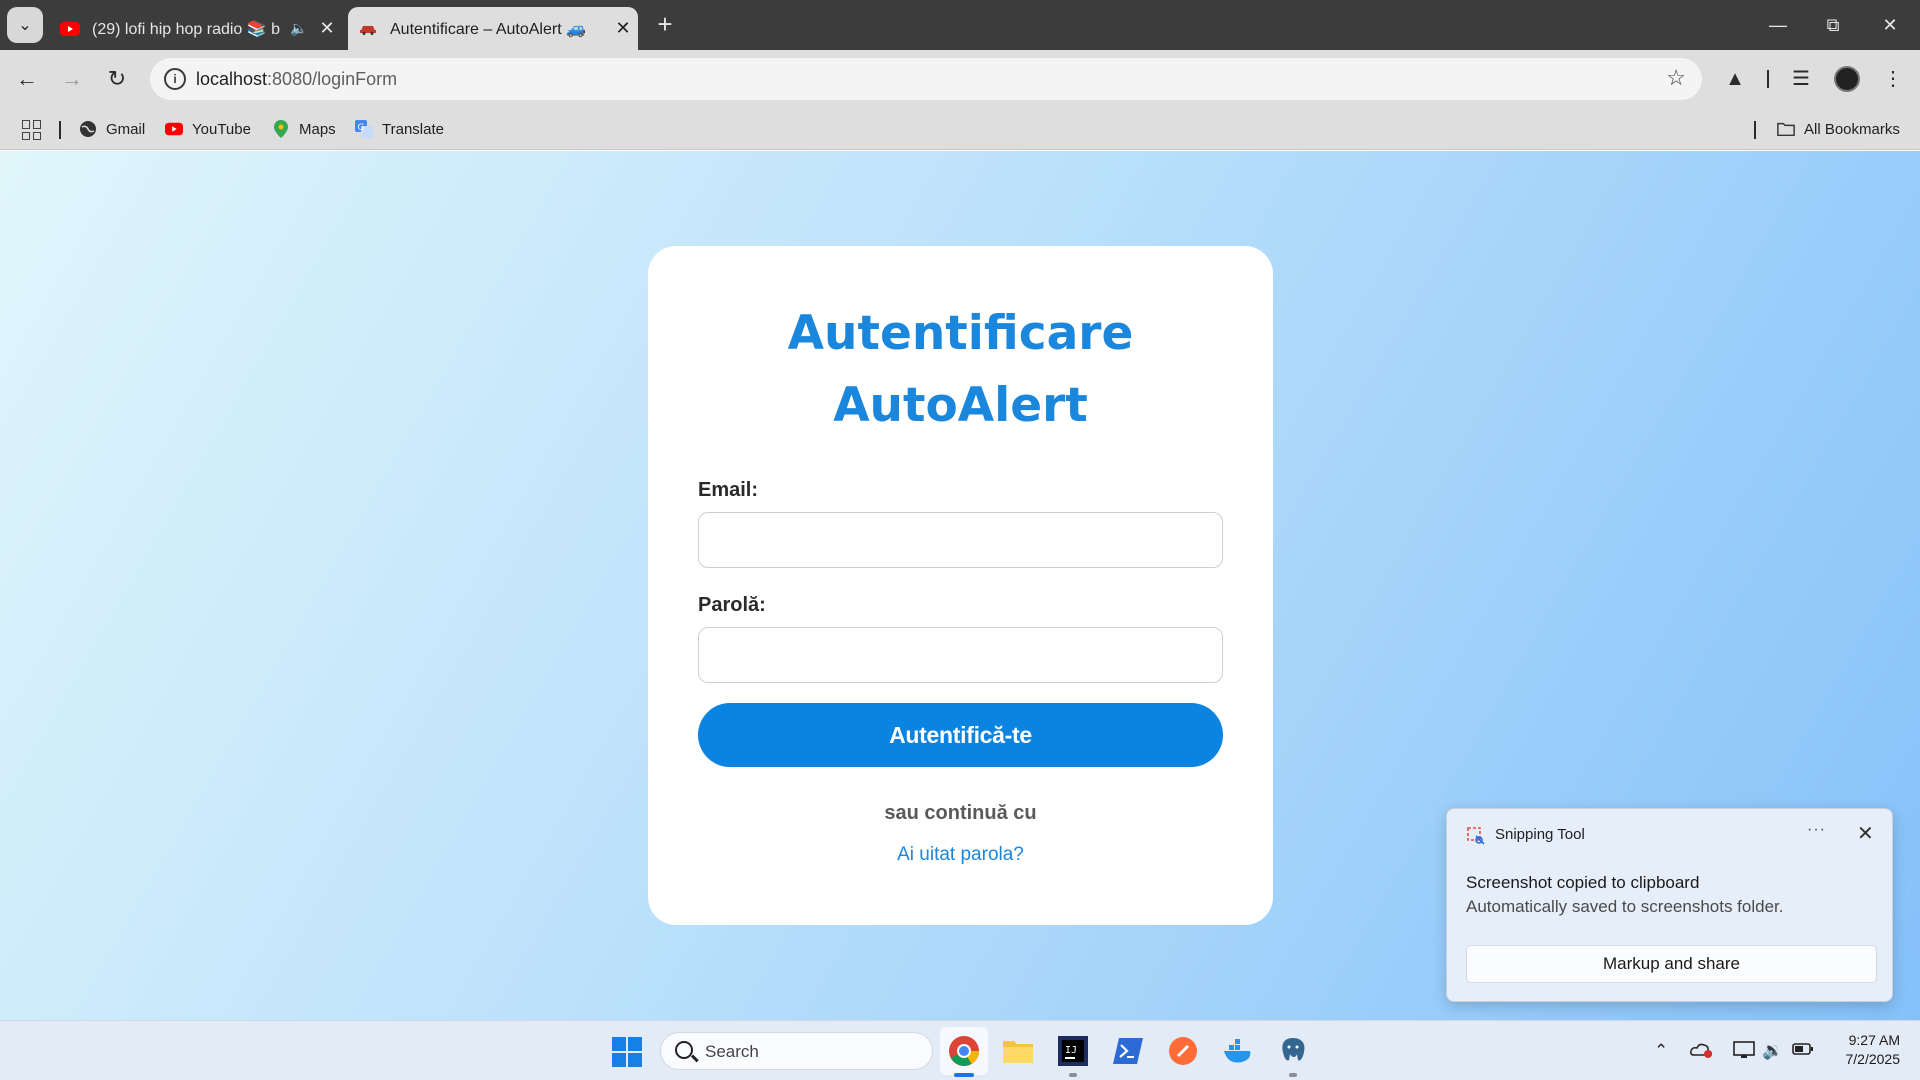 This screenshot has height=1080, width=1920. Describe the element at coordinates (1293, 1051) in the screenshot. I see `postgresql-icon` at that location.